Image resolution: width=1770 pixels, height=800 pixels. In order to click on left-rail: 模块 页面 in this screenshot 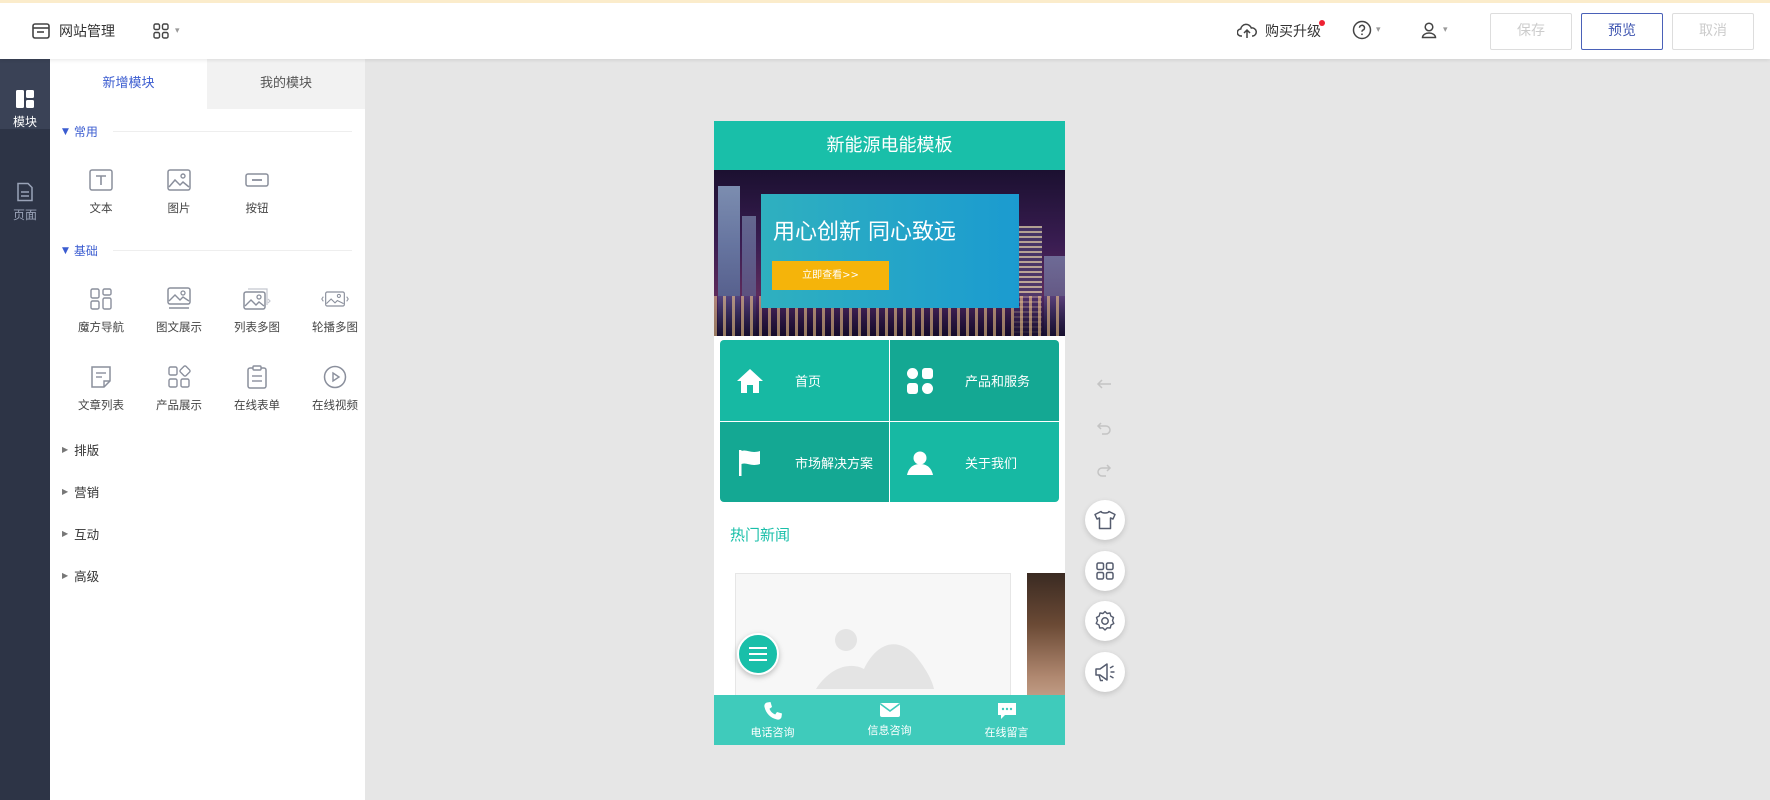, I will do `click(25, 429)`.